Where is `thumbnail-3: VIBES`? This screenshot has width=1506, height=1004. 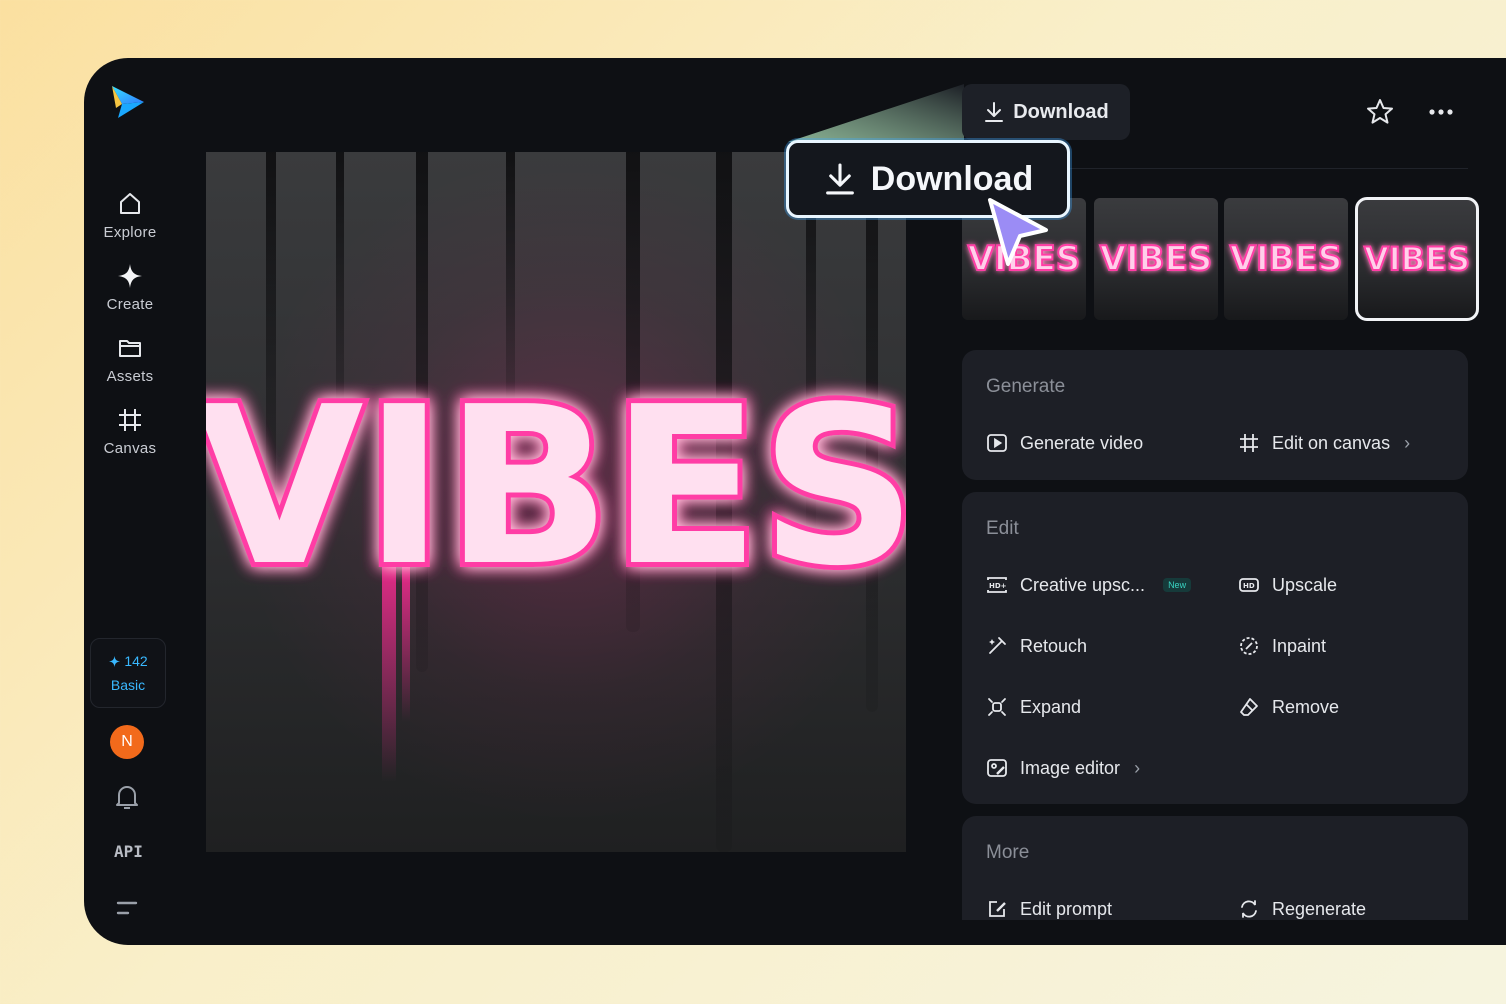
thumbnail-3: VIBES is located at coordinates (1286, 259).